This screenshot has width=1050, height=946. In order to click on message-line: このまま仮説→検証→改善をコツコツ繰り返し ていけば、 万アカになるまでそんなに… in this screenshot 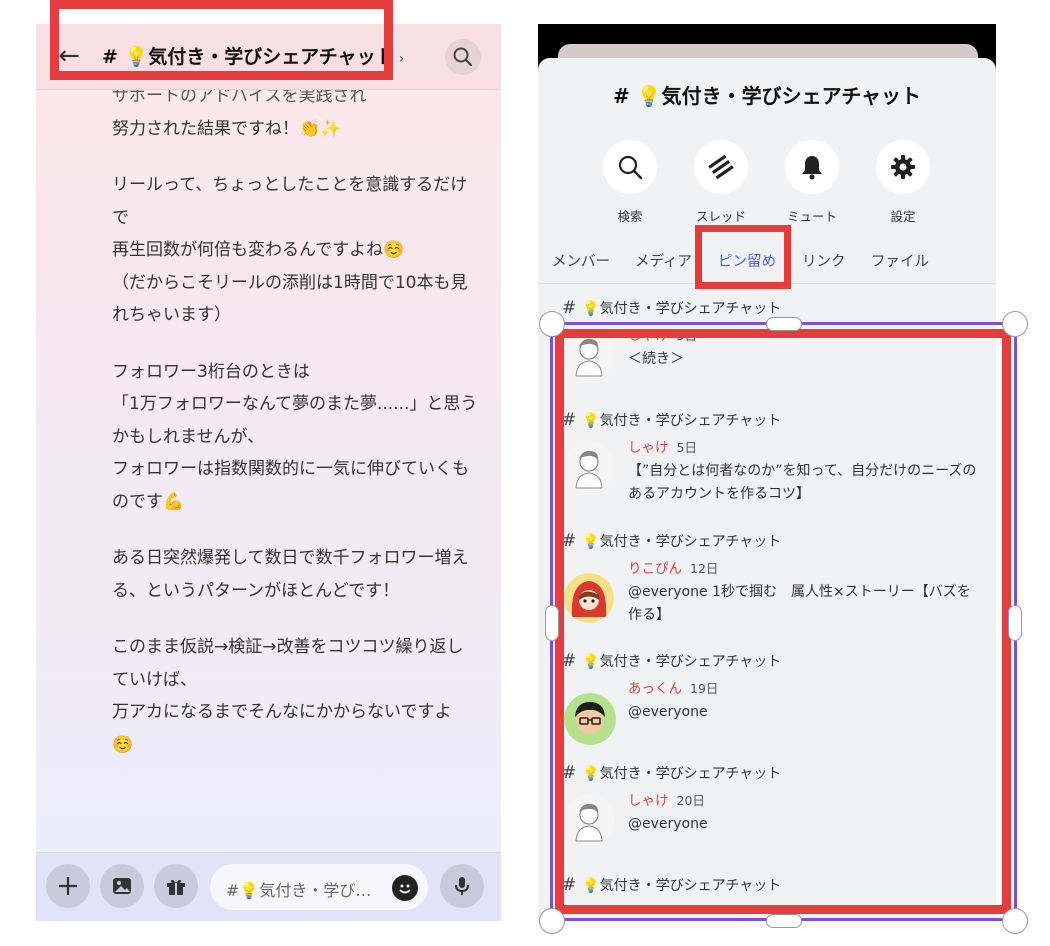, I will do `click(288, 696)`.